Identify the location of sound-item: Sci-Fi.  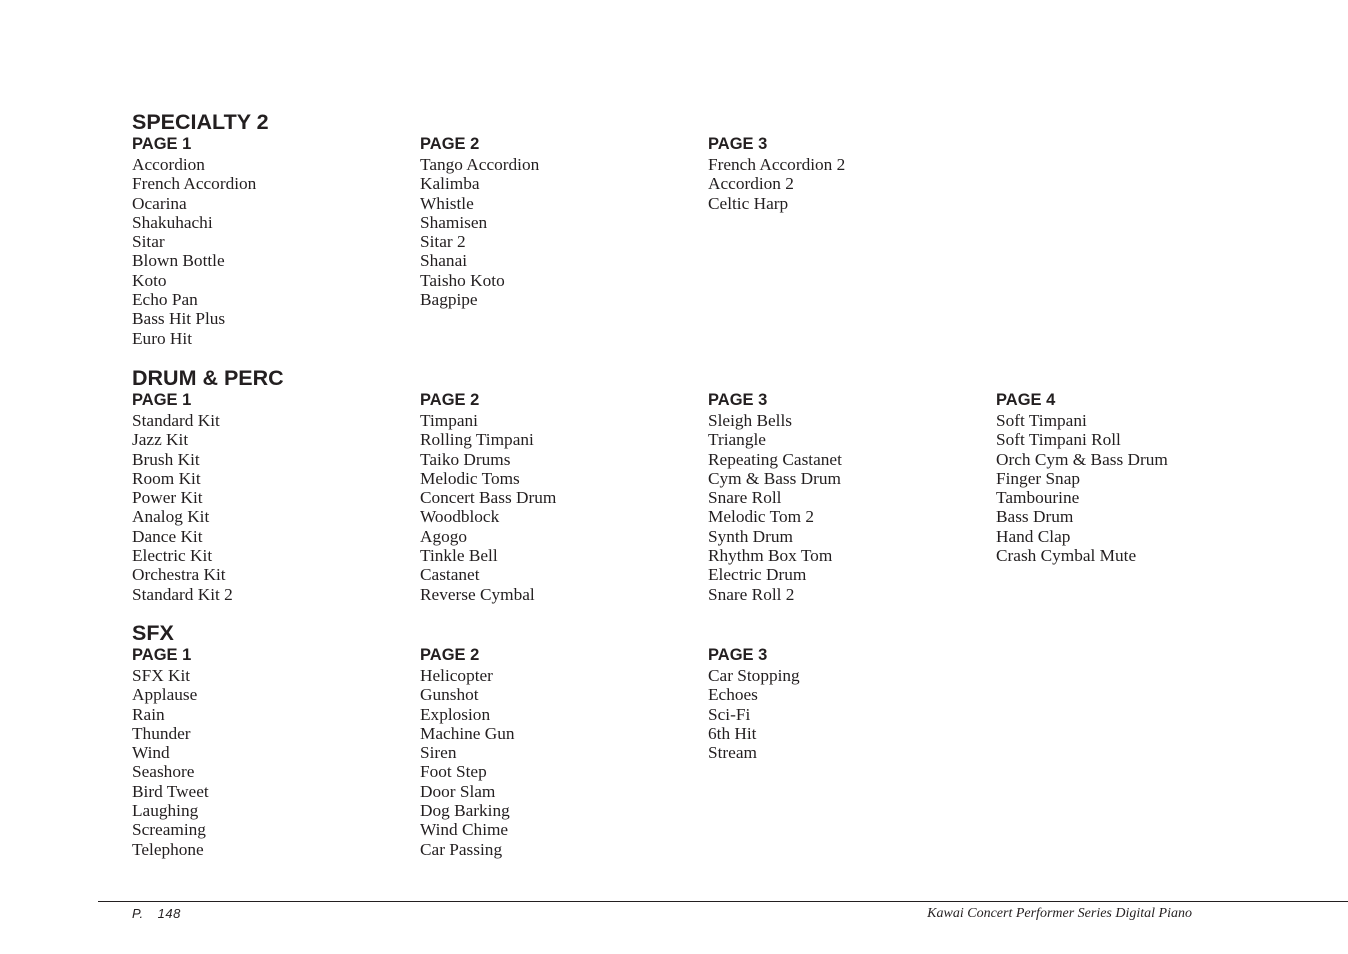
(729, 714).